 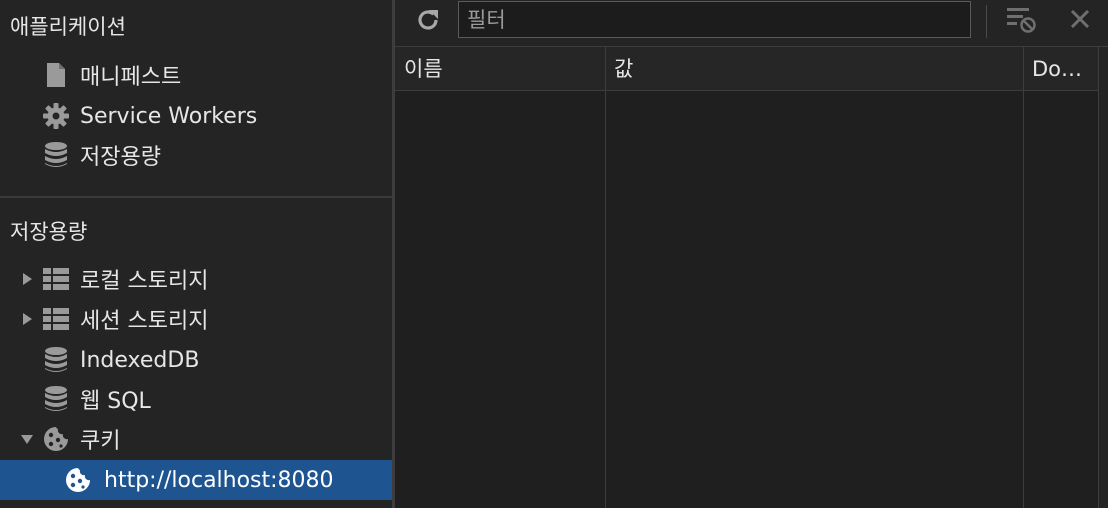 I want to click on sidebar-item-session-storage: 세션 스토리지, so click(x=196, y=319).